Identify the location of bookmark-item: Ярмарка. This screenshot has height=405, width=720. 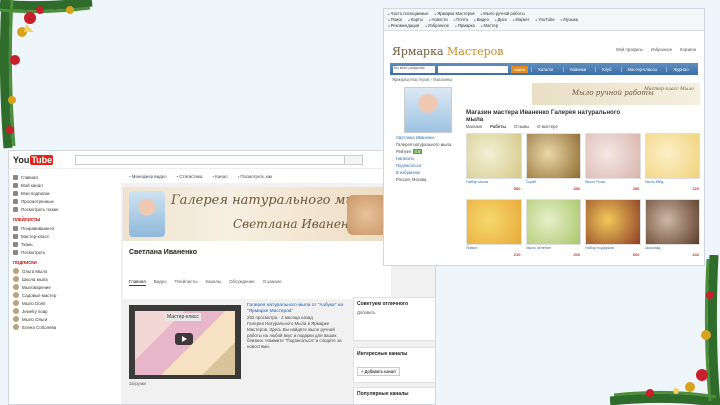
(465, 25).